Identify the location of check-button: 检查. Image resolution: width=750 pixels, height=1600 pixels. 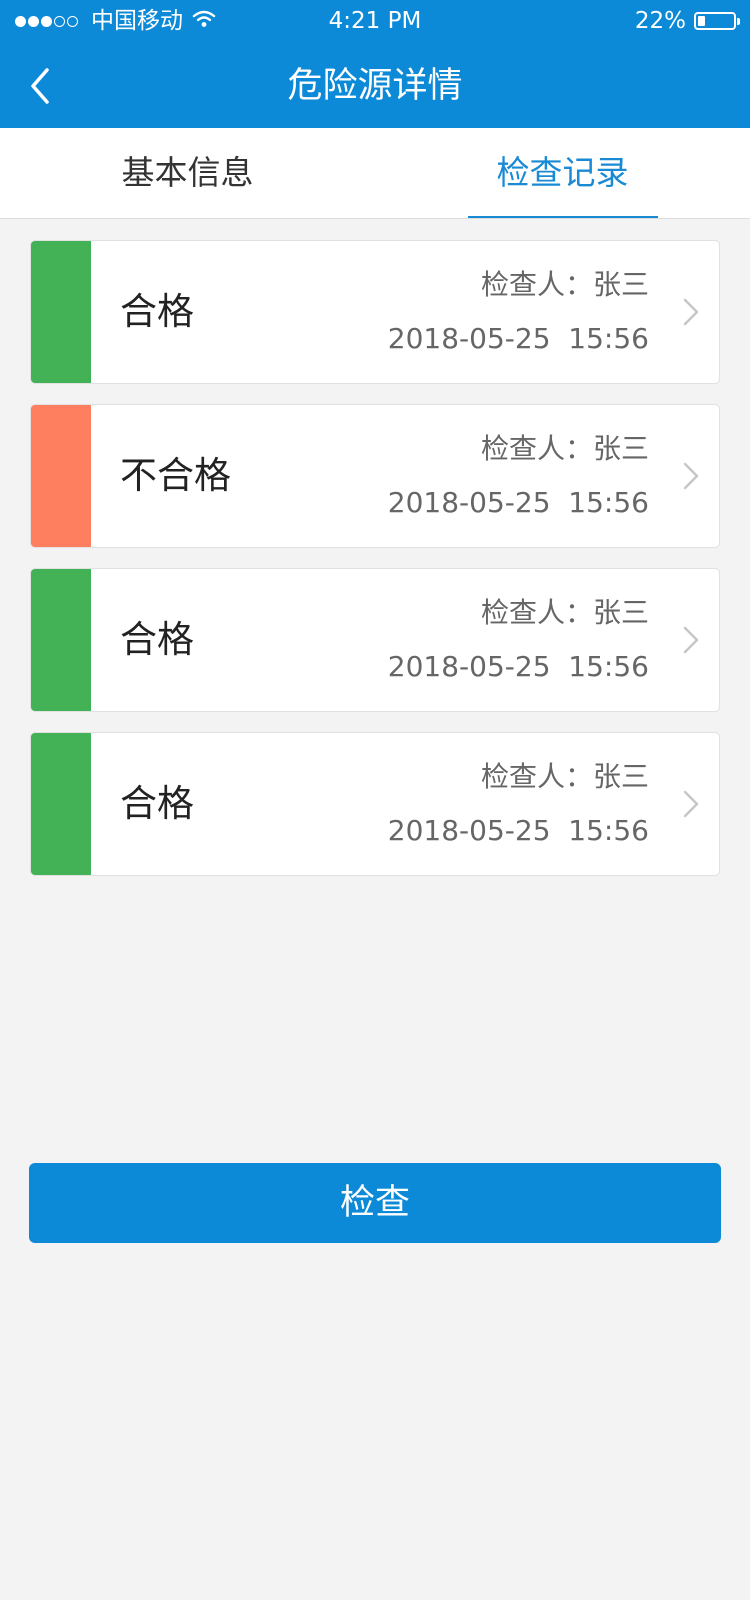
(375, 1203).